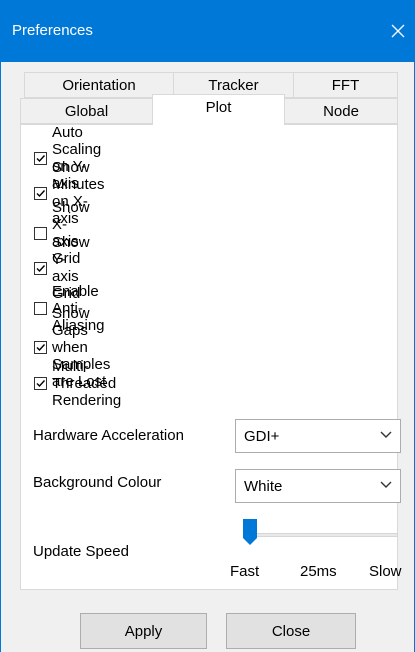  Describe the element at coordinates (62, 268) in the screenshot. I see `checkbox-row: Show Y-axis Grid` at that location.